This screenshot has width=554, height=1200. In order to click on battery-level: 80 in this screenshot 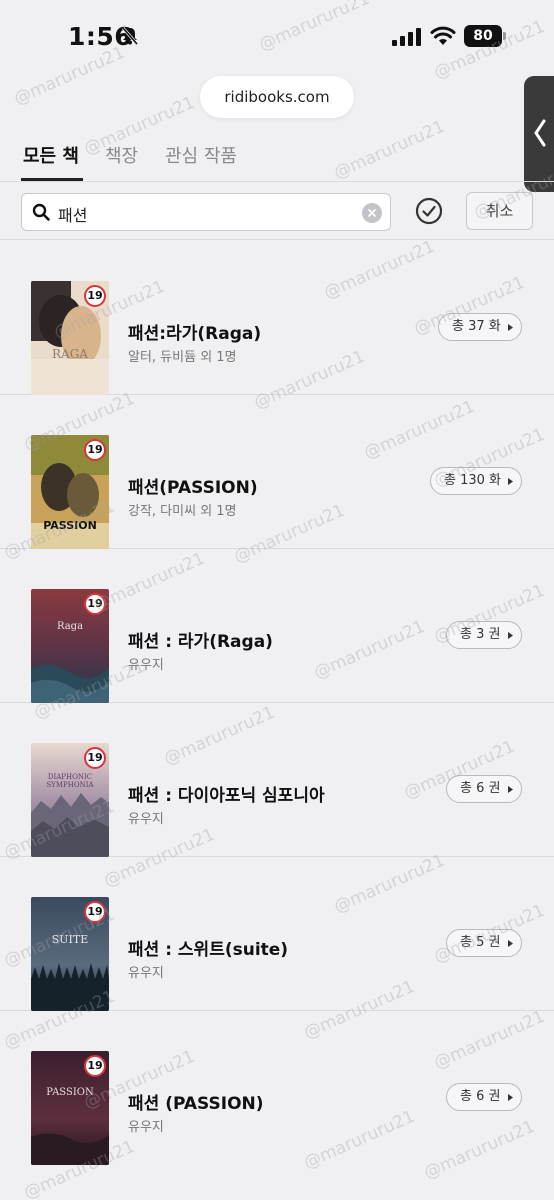, I will do `click(483, 36)`.